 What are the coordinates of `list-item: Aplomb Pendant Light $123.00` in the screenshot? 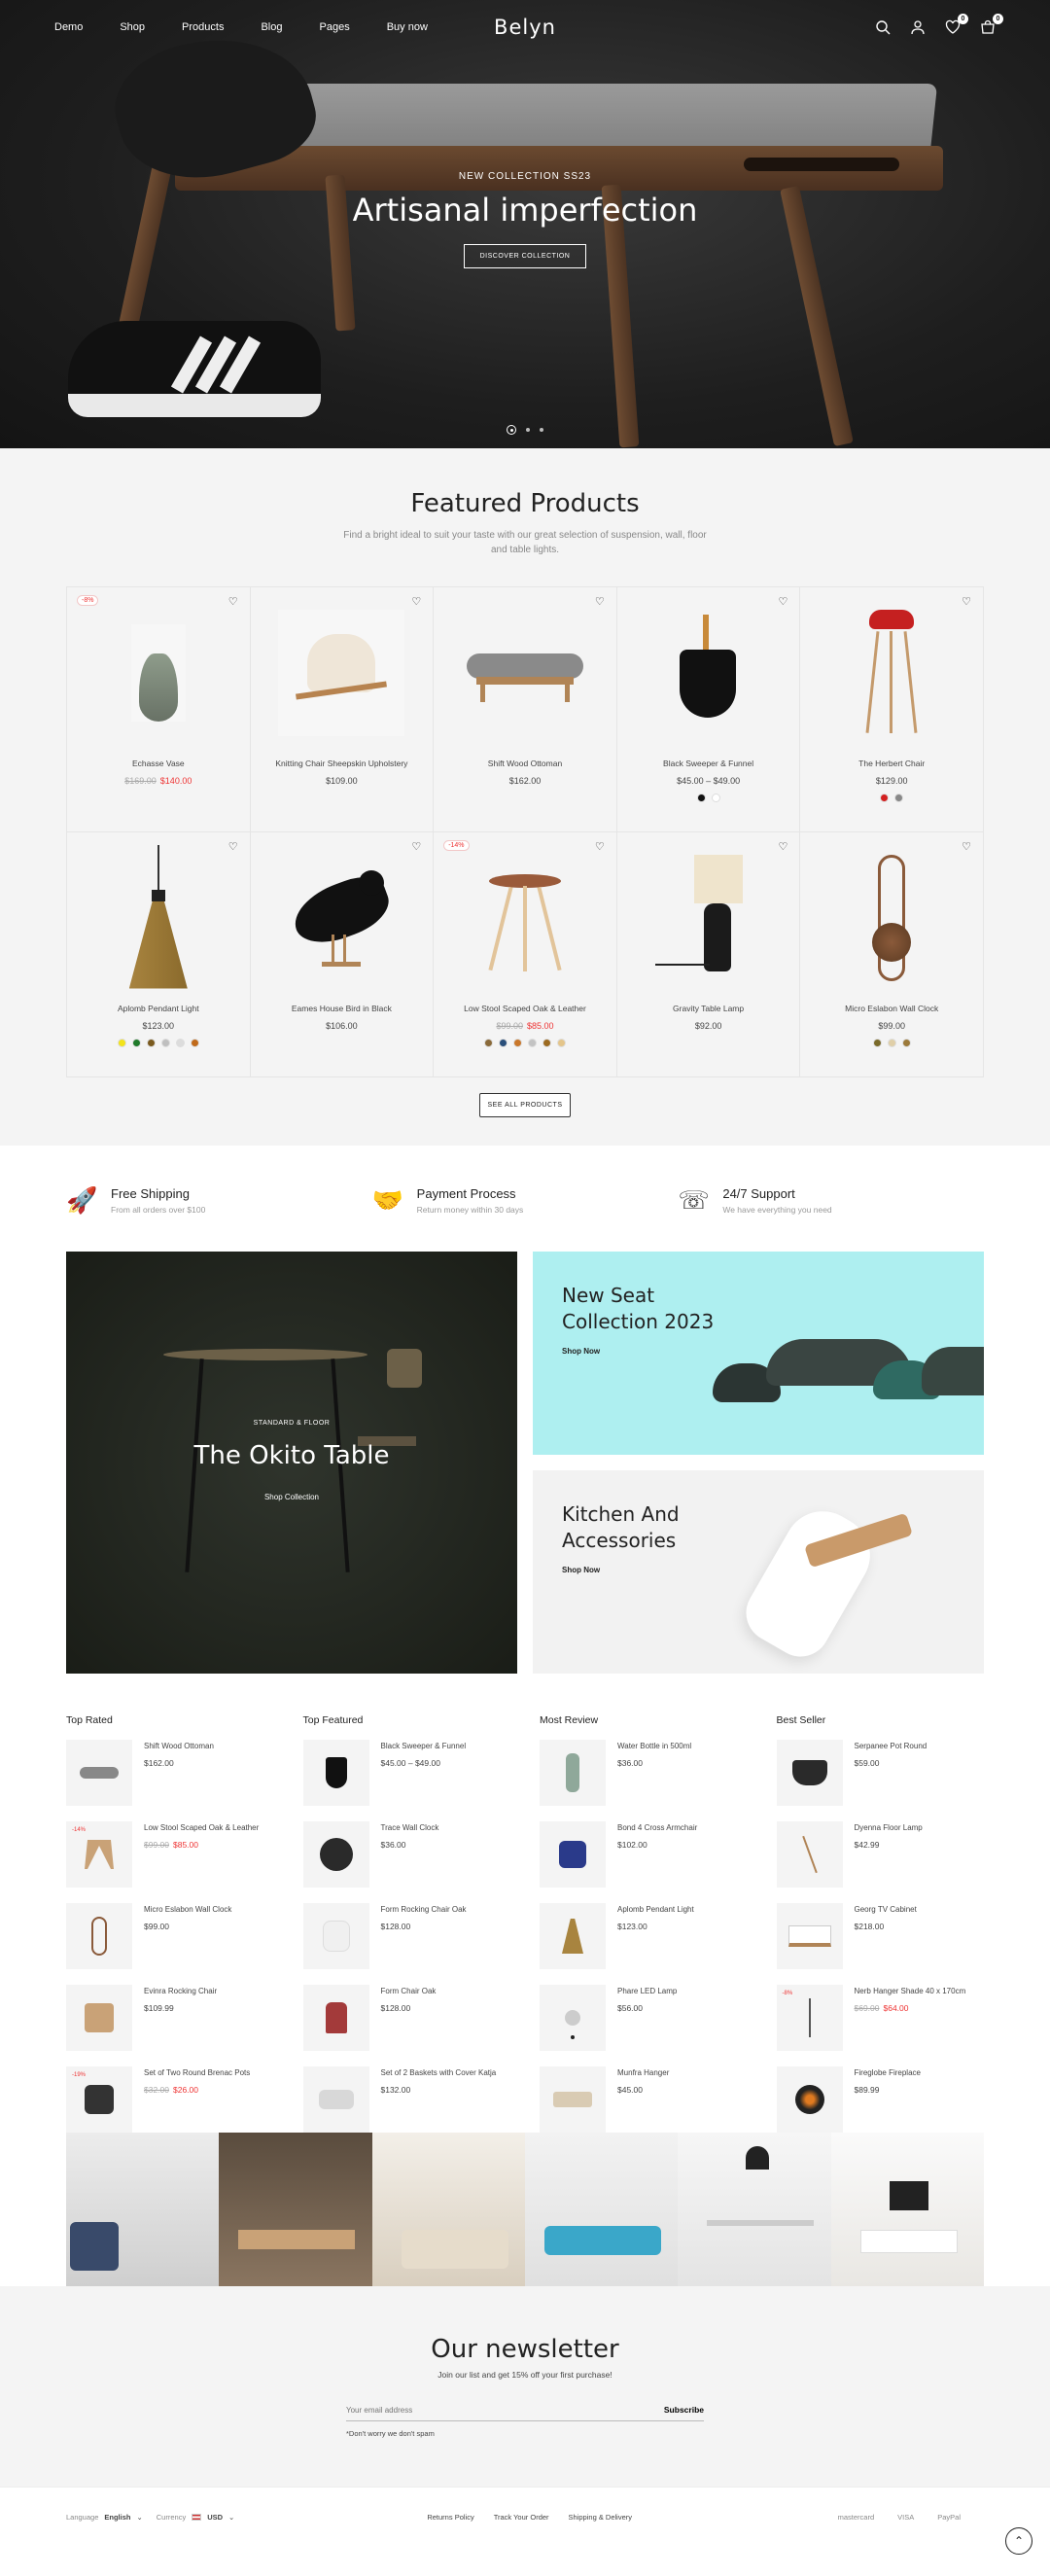 It's located at (644, 1944).